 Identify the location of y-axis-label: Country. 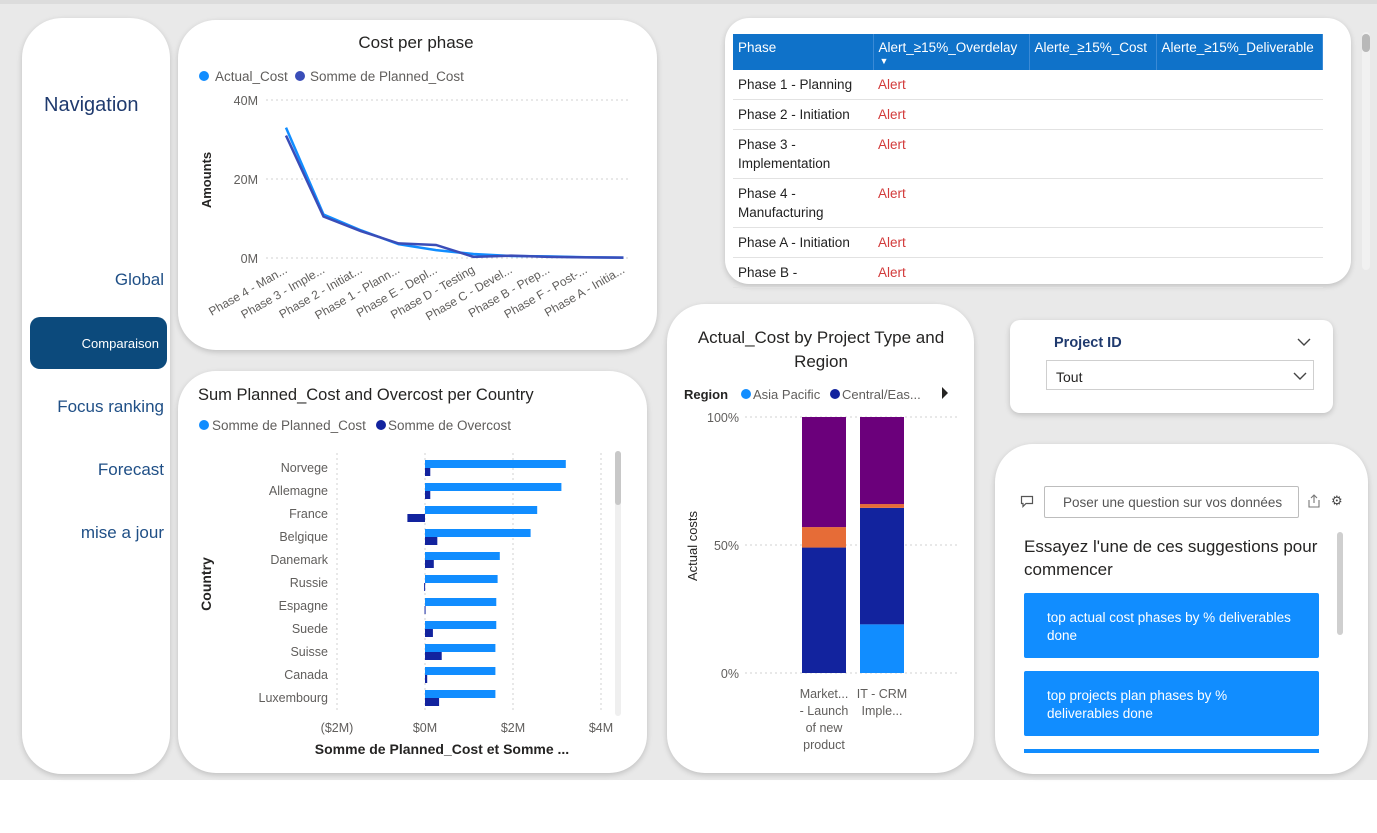
(206, 584).